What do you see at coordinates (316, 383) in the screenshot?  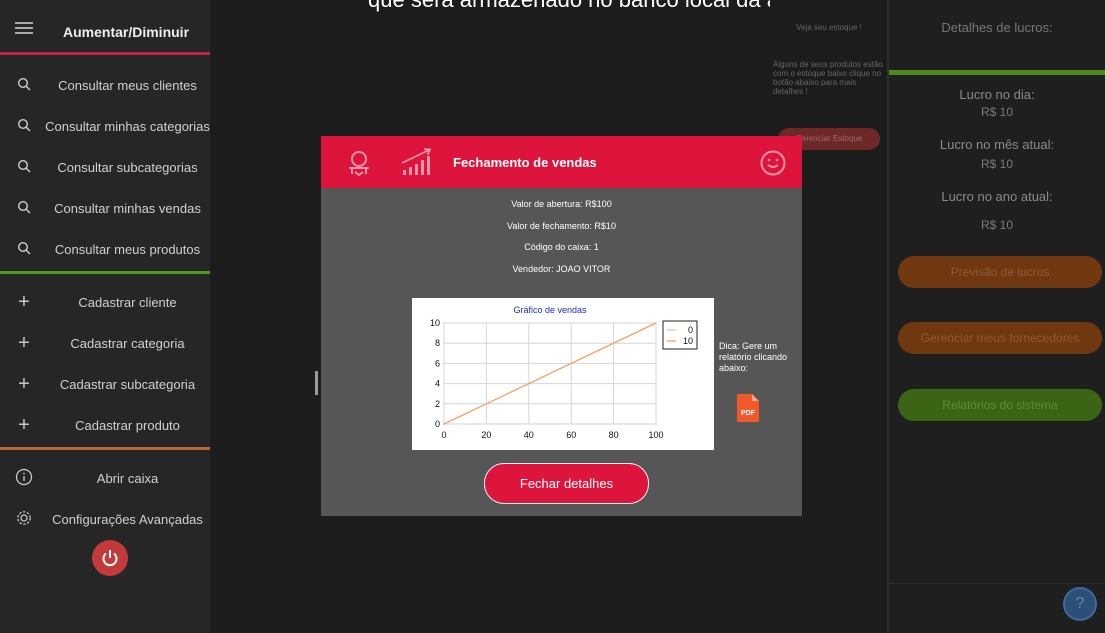 I see `resize-handle` at bounding box center [316, 383].